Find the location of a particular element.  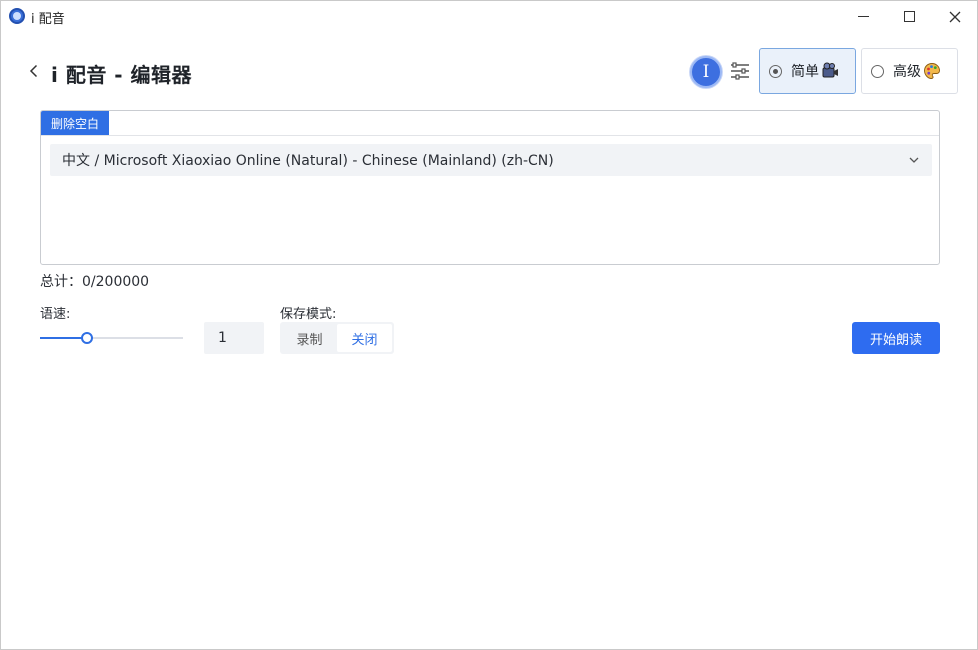

back-button is located at coordinates (34, 71).